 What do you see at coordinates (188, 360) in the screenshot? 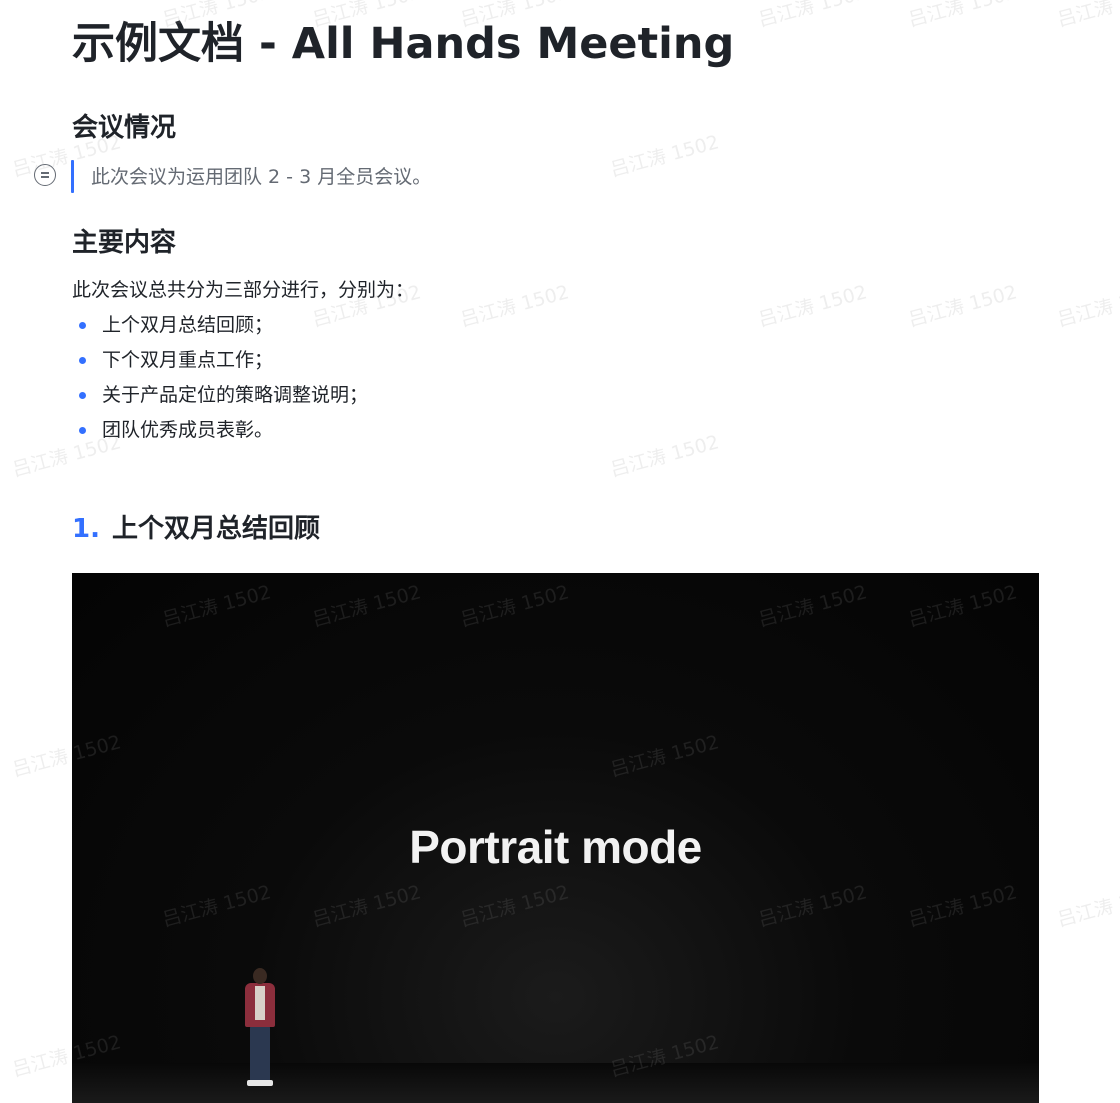
I see `list-item-text: 下个双月重点工作；` at bounding box center [188, 360].